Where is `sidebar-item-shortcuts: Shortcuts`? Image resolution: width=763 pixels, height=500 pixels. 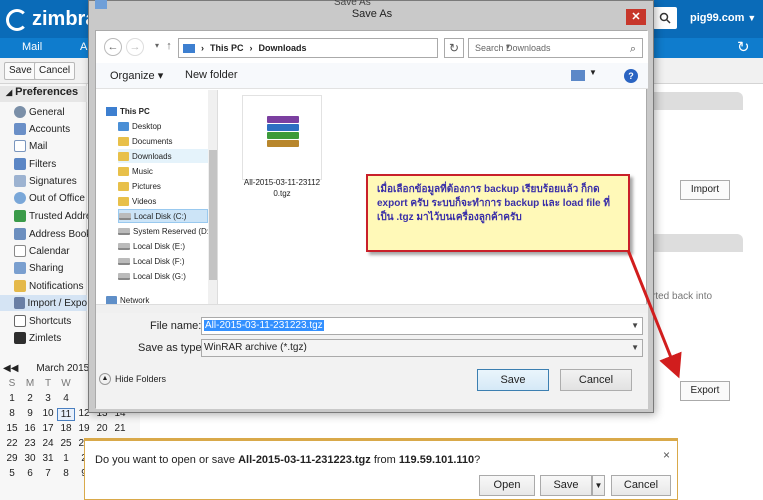
sidebar-item-shortcuts: Shortcuts is located at coordinates (42, 321).